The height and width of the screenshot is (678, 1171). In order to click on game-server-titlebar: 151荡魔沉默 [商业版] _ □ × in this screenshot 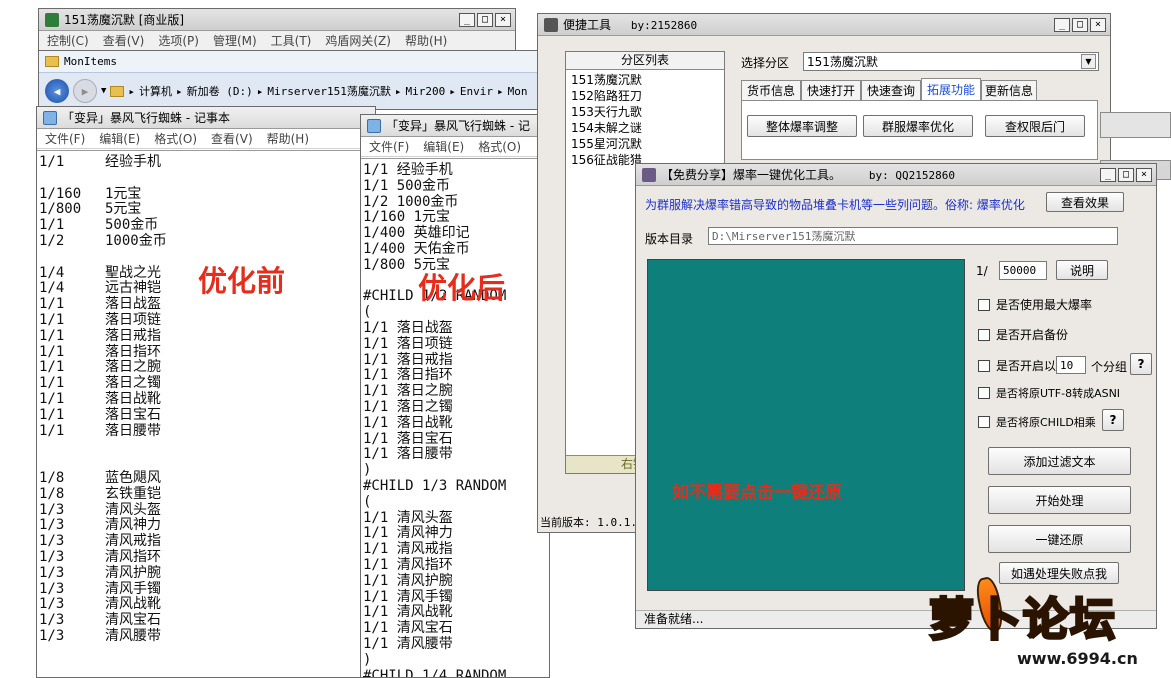, I will do `click(277, 20)`.